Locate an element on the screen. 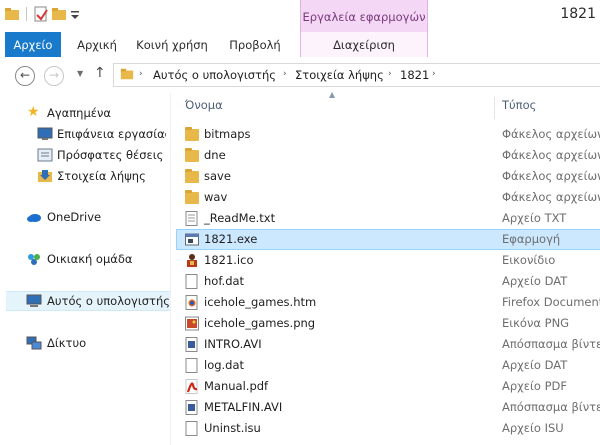  list-item: log.dat Αρχείο DAT is located at coordinates (388, 365).